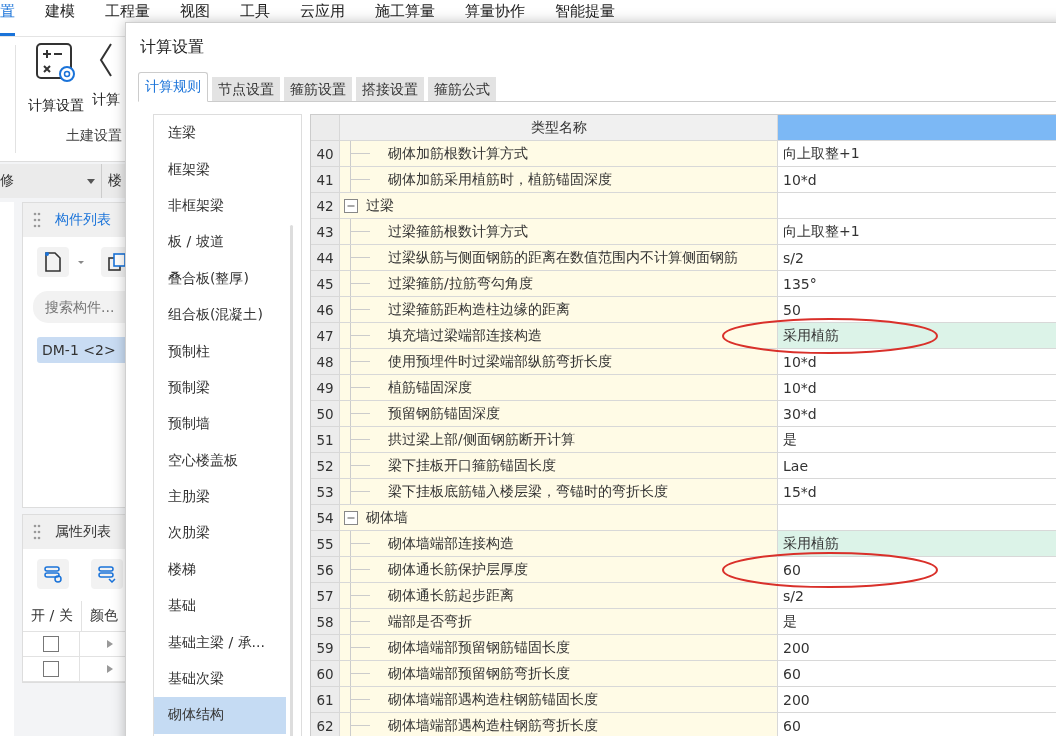 This screenshot has height=736, width=1056. Describe the element at coordinates (325, 724) in the screenshot. I see `row-number: 62` at that location.